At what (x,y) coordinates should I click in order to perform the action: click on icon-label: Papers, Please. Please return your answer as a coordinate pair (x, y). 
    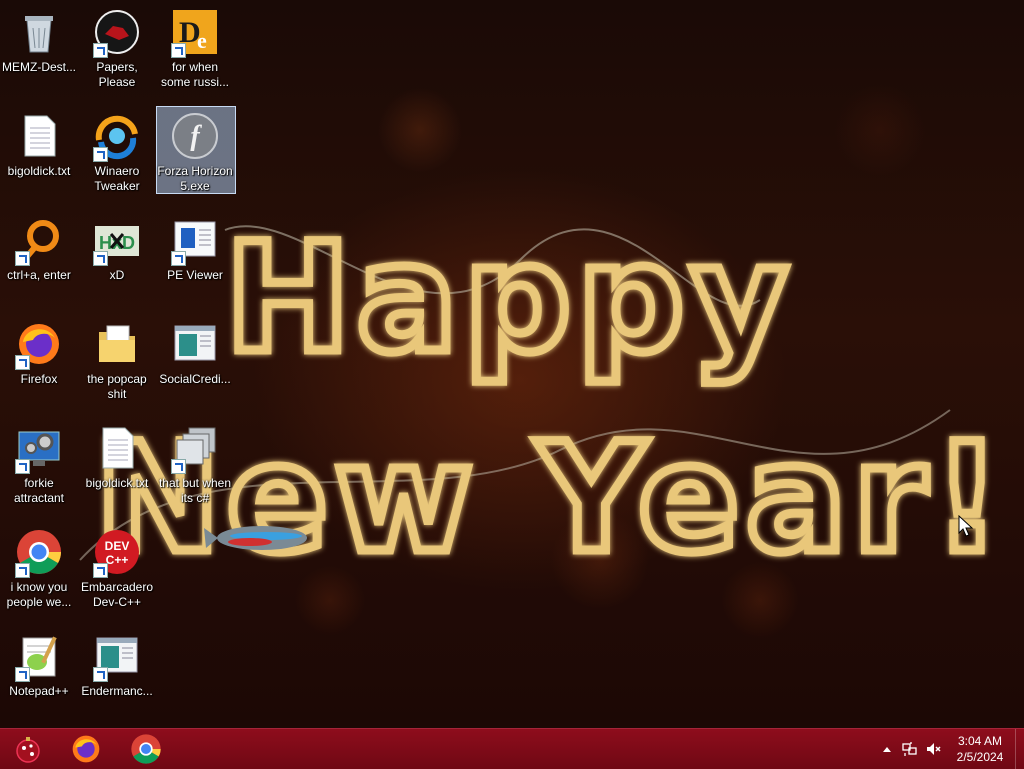
    Looking at the image, I should click on (117, 74).